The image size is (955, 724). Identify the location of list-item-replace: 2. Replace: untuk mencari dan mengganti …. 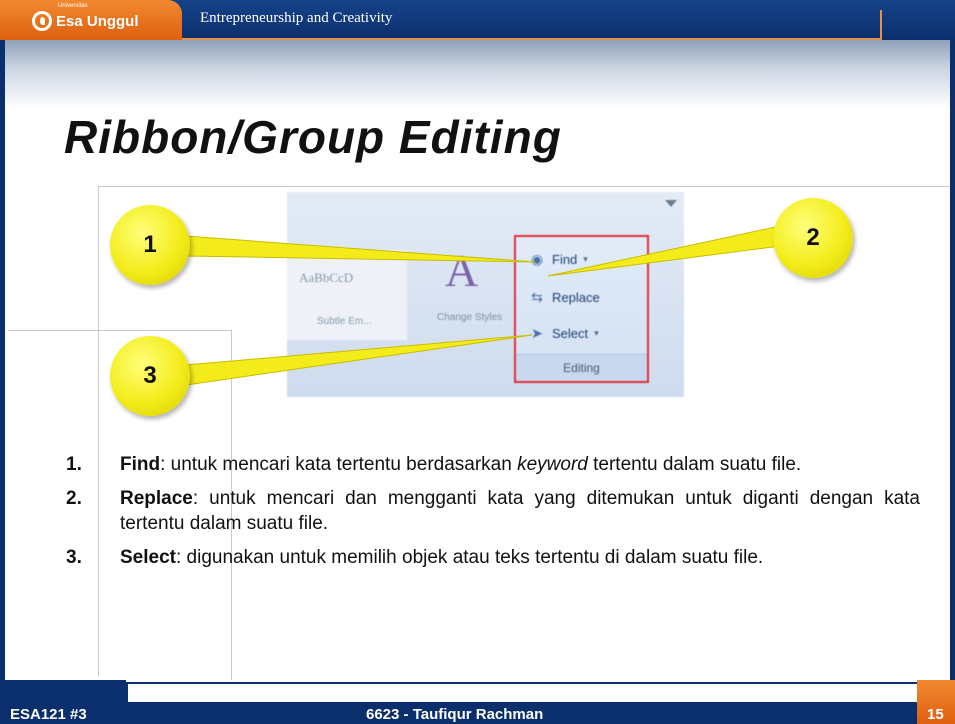
(490, 511).